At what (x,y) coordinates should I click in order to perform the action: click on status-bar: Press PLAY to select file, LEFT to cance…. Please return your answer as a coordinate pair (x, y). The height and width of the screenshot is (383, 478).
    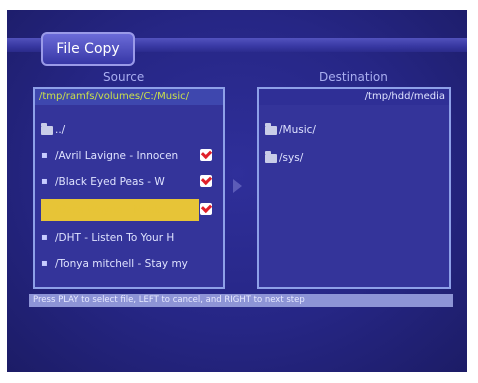
    Looking at the image, I should click on (241, 300).